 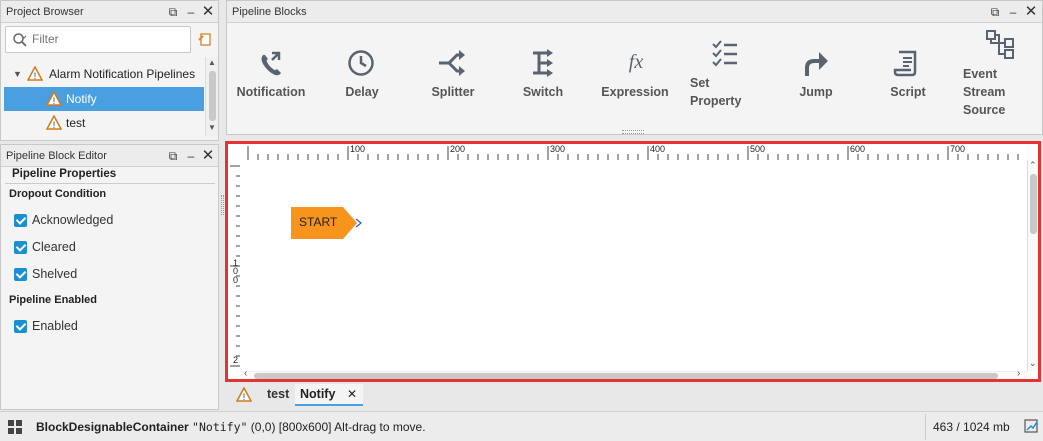 What do you see at coordinates (15, 427) in the screenshot?
I see `grid-icon` at bounding box center [15, 427].